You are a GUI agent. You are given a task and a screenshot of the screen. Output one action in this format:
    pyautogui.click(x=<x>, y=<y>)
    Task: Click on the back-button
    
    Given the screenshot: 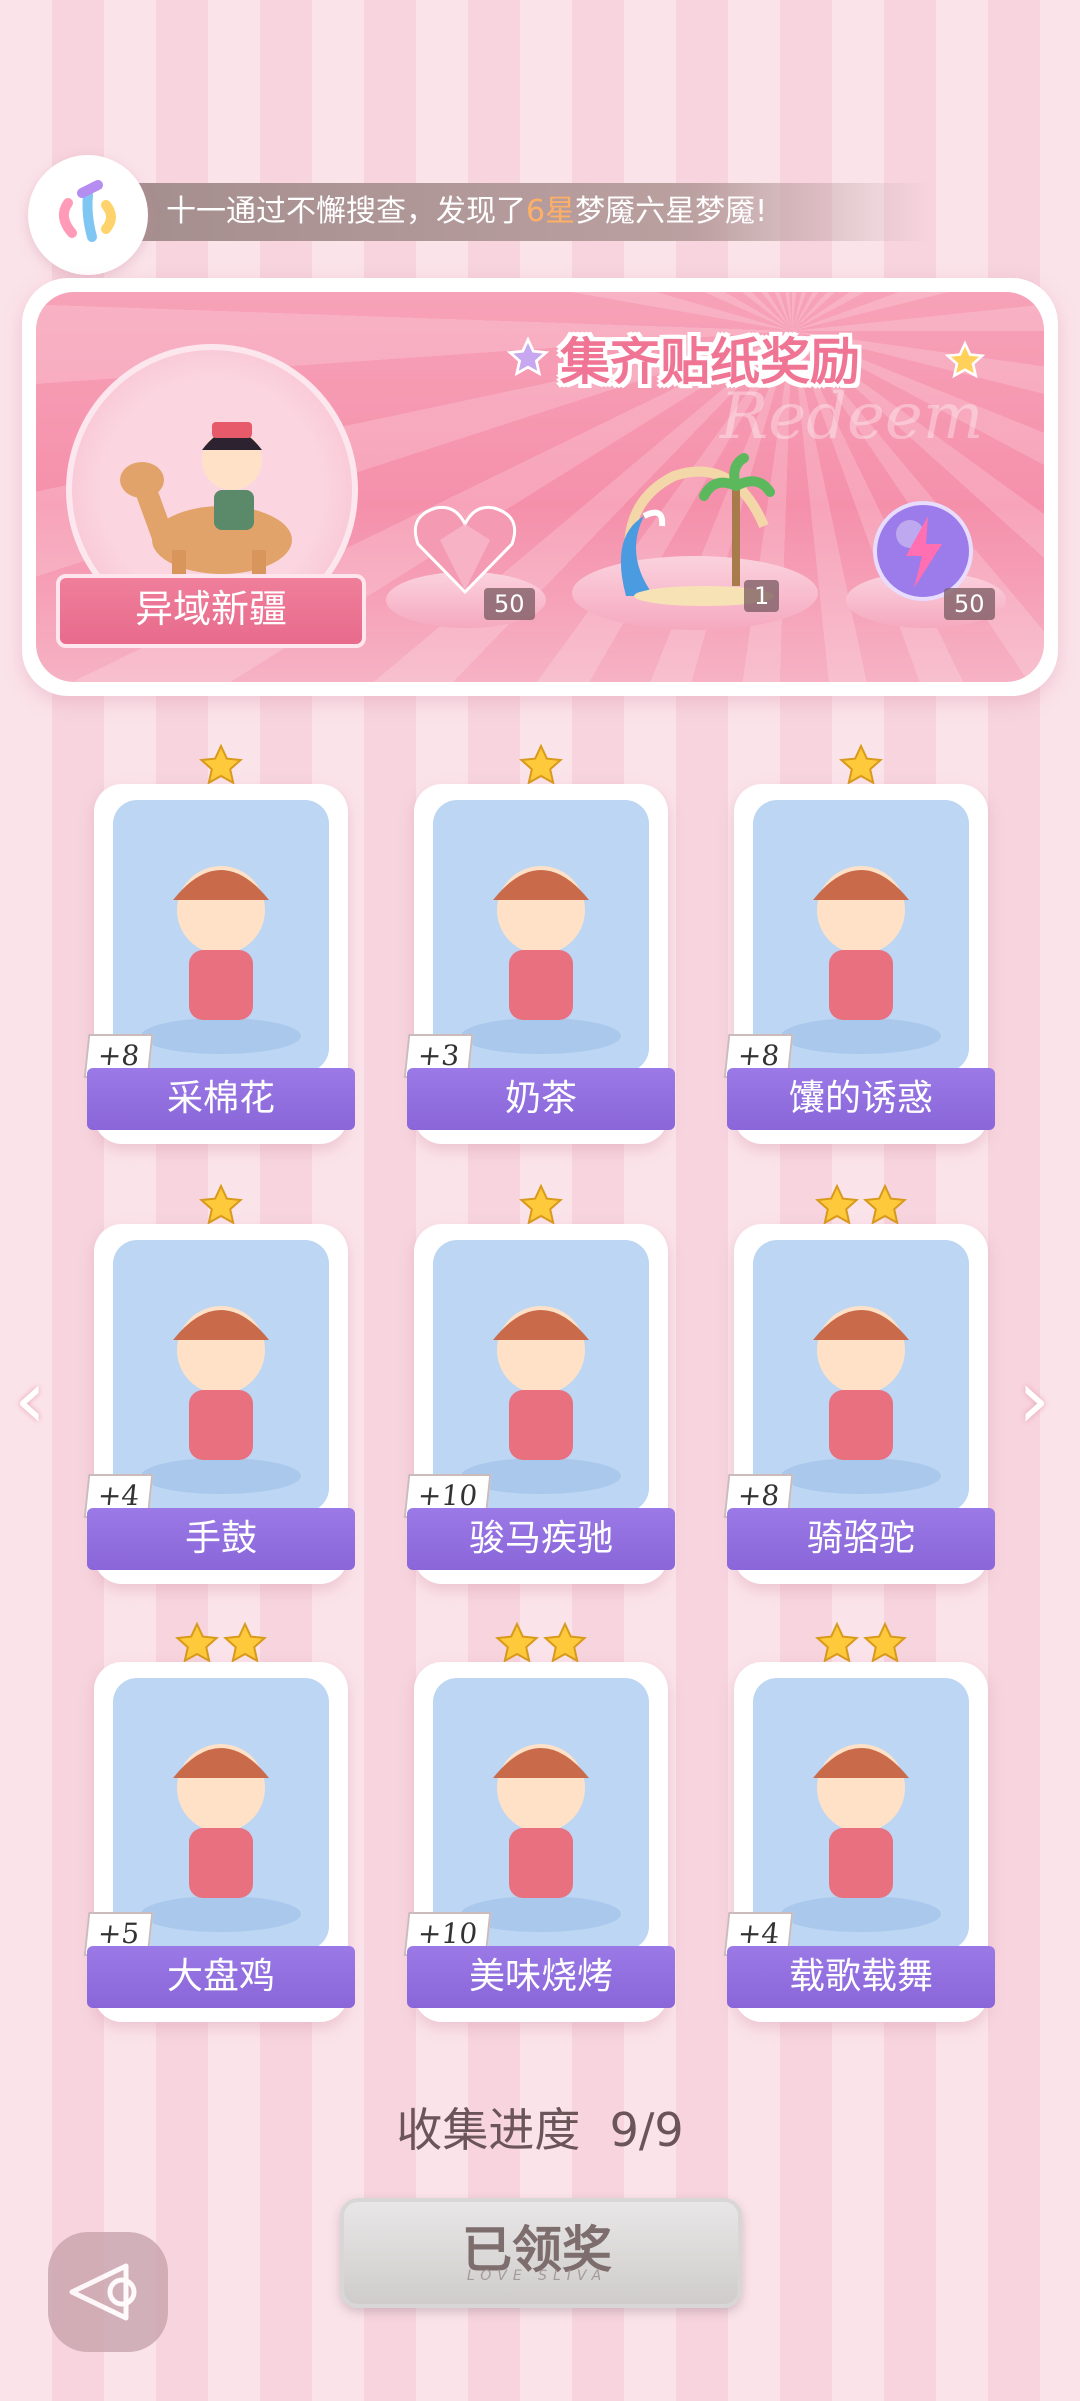 What is the action you would take?
    pyautogui.click(x=108, y=2292)
    